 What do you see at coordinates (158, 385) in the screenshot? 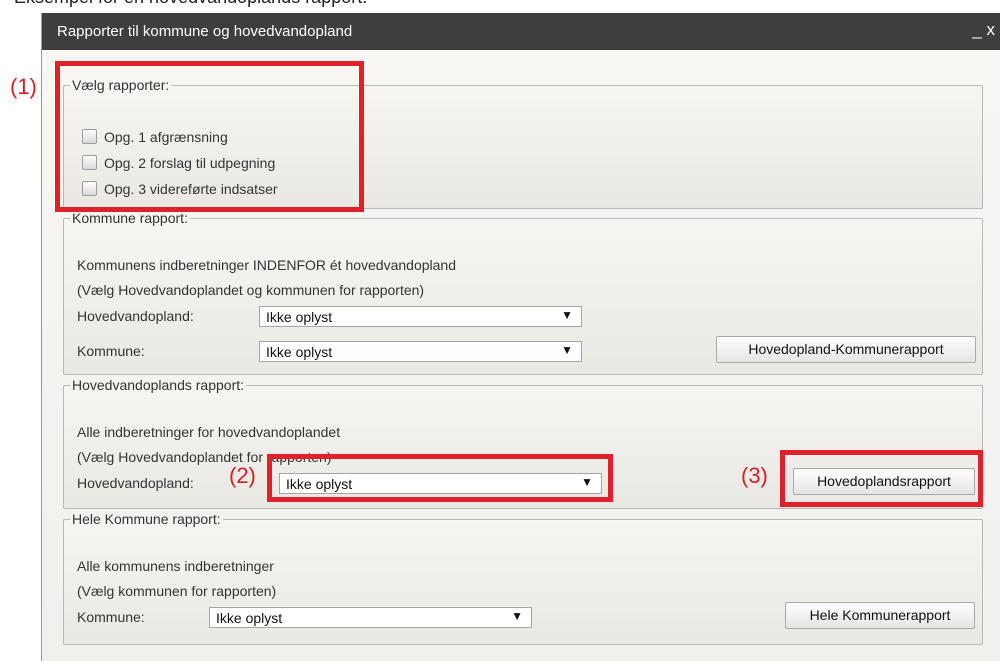
I see `hovedvandoplands-report-legend: Hovedvandoplands rapport:` at bounding box center [158, 385].